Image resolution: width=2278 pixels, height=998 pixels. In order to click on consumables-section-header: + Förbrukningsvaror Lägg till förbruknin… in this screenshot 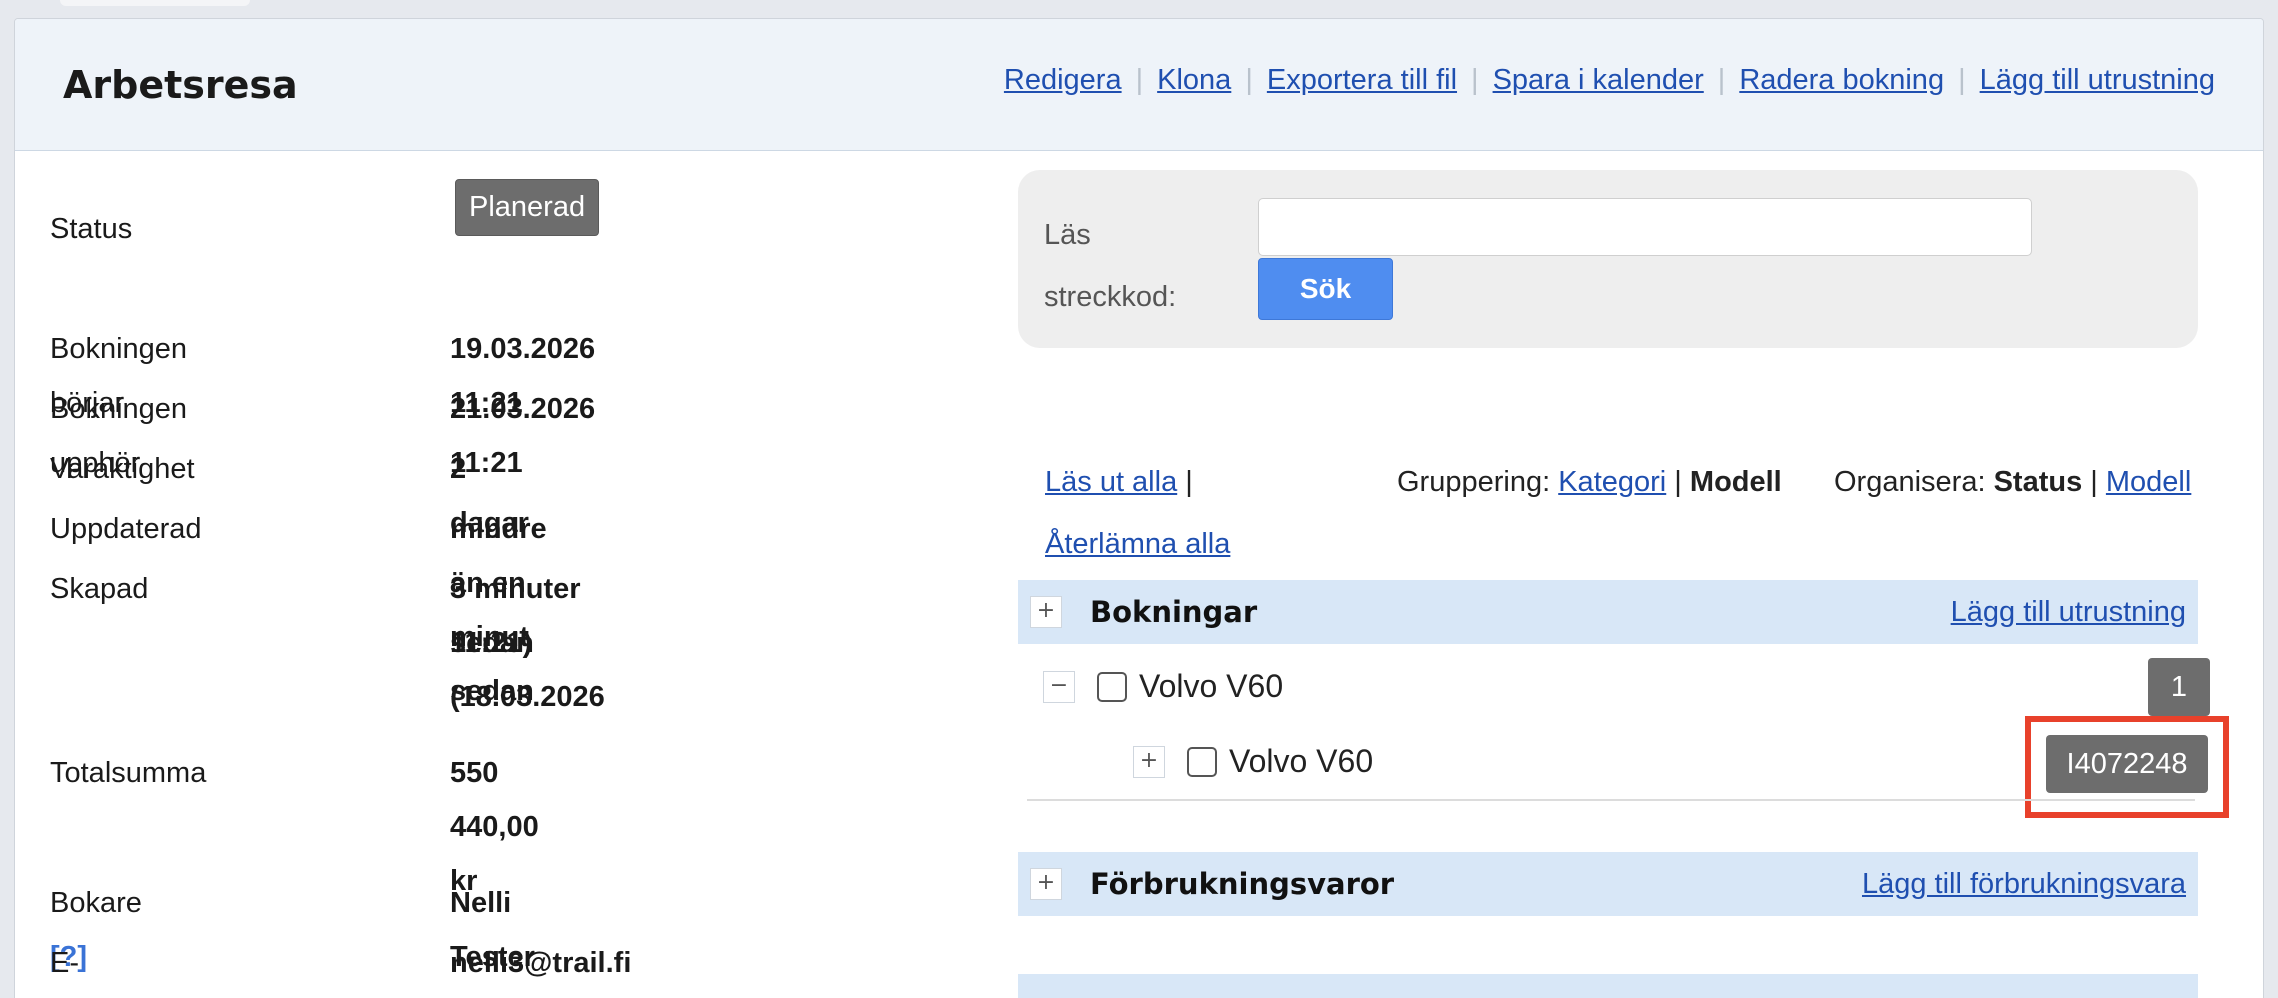, I will do `click(1608, 884)`.